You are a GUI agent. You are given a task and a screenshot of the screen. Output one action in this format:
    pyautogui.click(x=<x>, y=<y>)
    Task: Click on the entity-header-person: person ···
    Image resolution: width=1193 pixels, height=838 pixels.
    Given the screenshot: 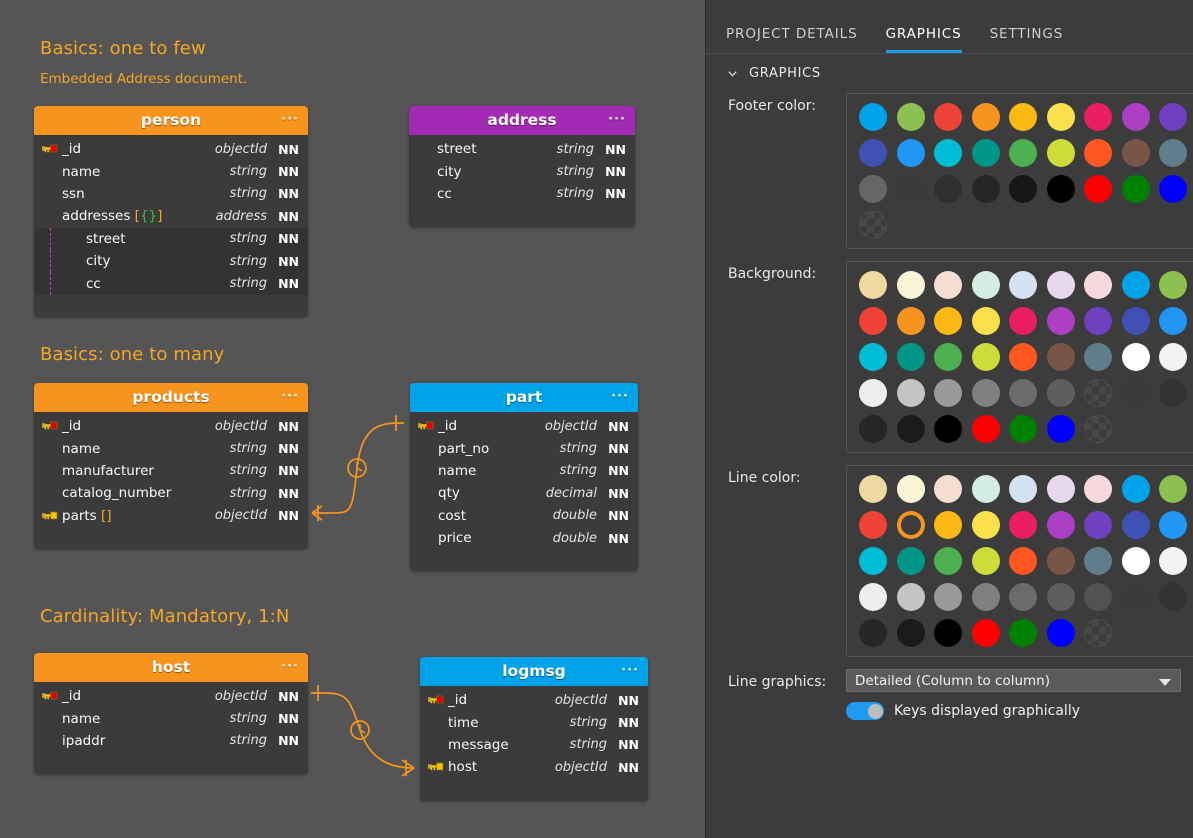 What is the action you would take?
    pyautogui.click(x=171, y=120)
    